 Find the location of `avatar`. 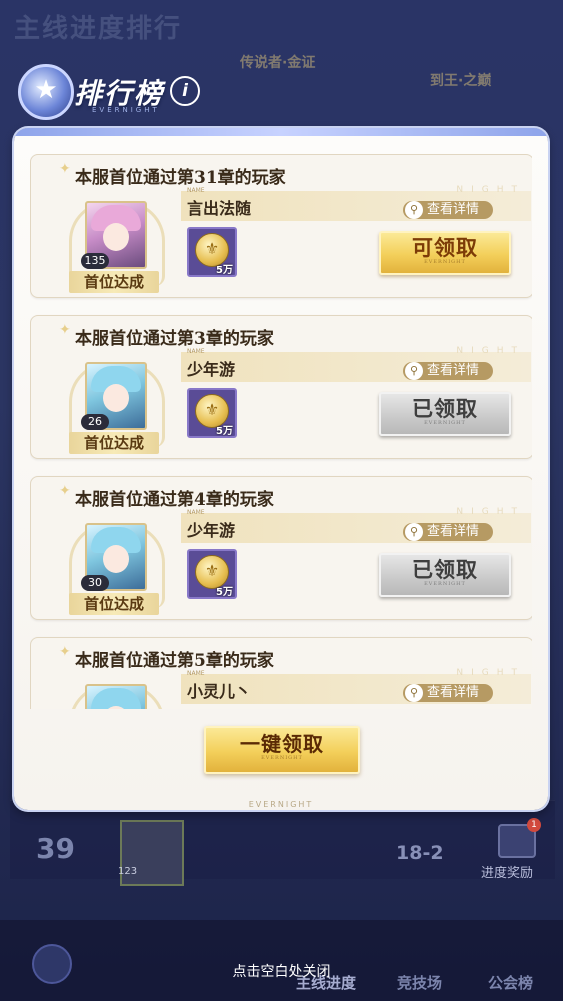

avatar is located at coordinates (116, 696).